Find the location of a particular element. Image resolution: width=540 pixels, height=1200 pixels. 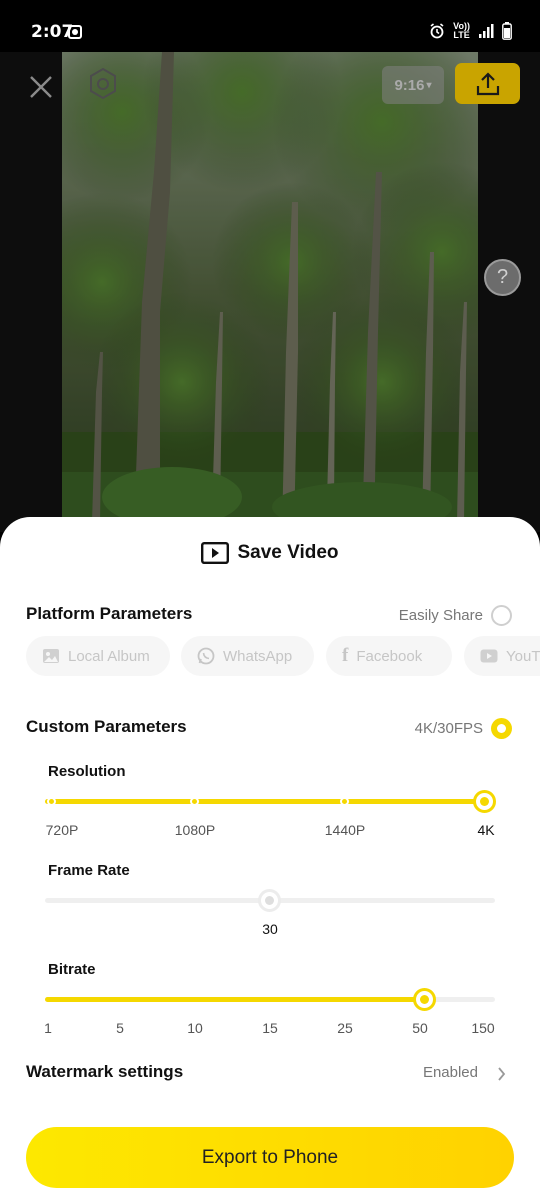

play-screen-icon is located at coordinates (215, 553).